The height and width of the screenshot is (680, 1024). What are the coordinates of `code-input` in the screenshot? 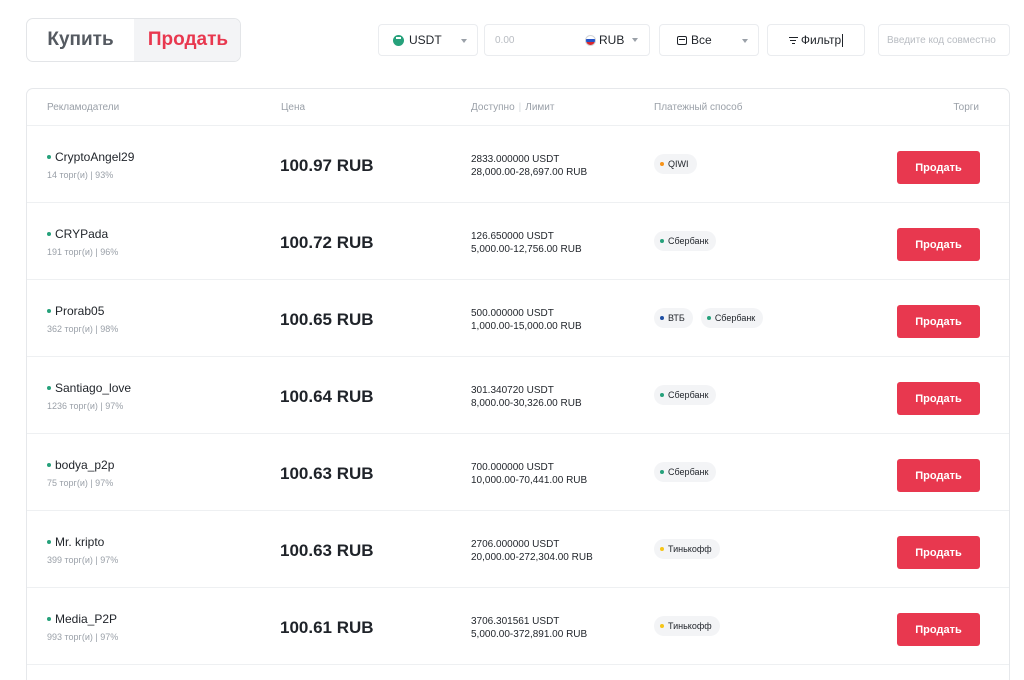 It's located at (944, 40).